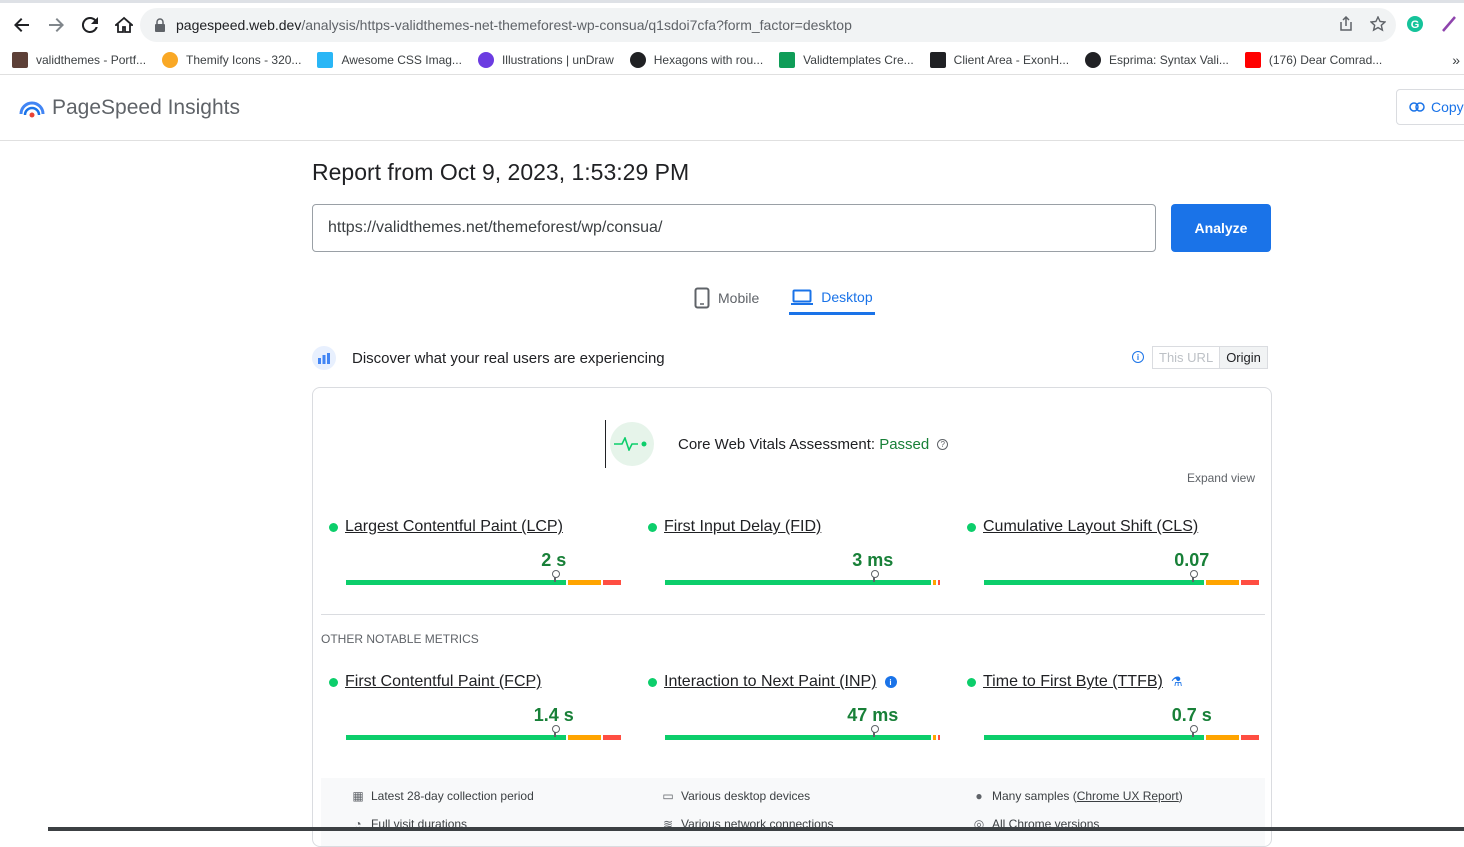 The width and height of the screenshot is (1464, 847). What do you see at coordinates (904, 444) in the screenshot?
I see `cwv-status: Passed` at bounding box center [904, 444].